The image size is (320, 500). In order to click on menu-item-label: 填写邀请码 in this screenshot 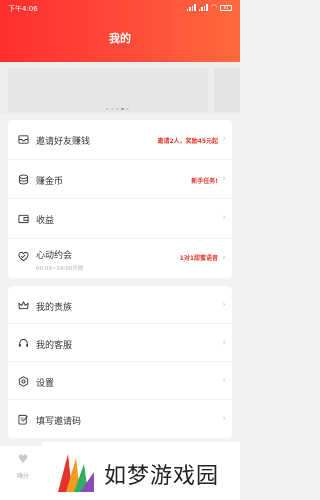, I will do `click(59, 422)`.